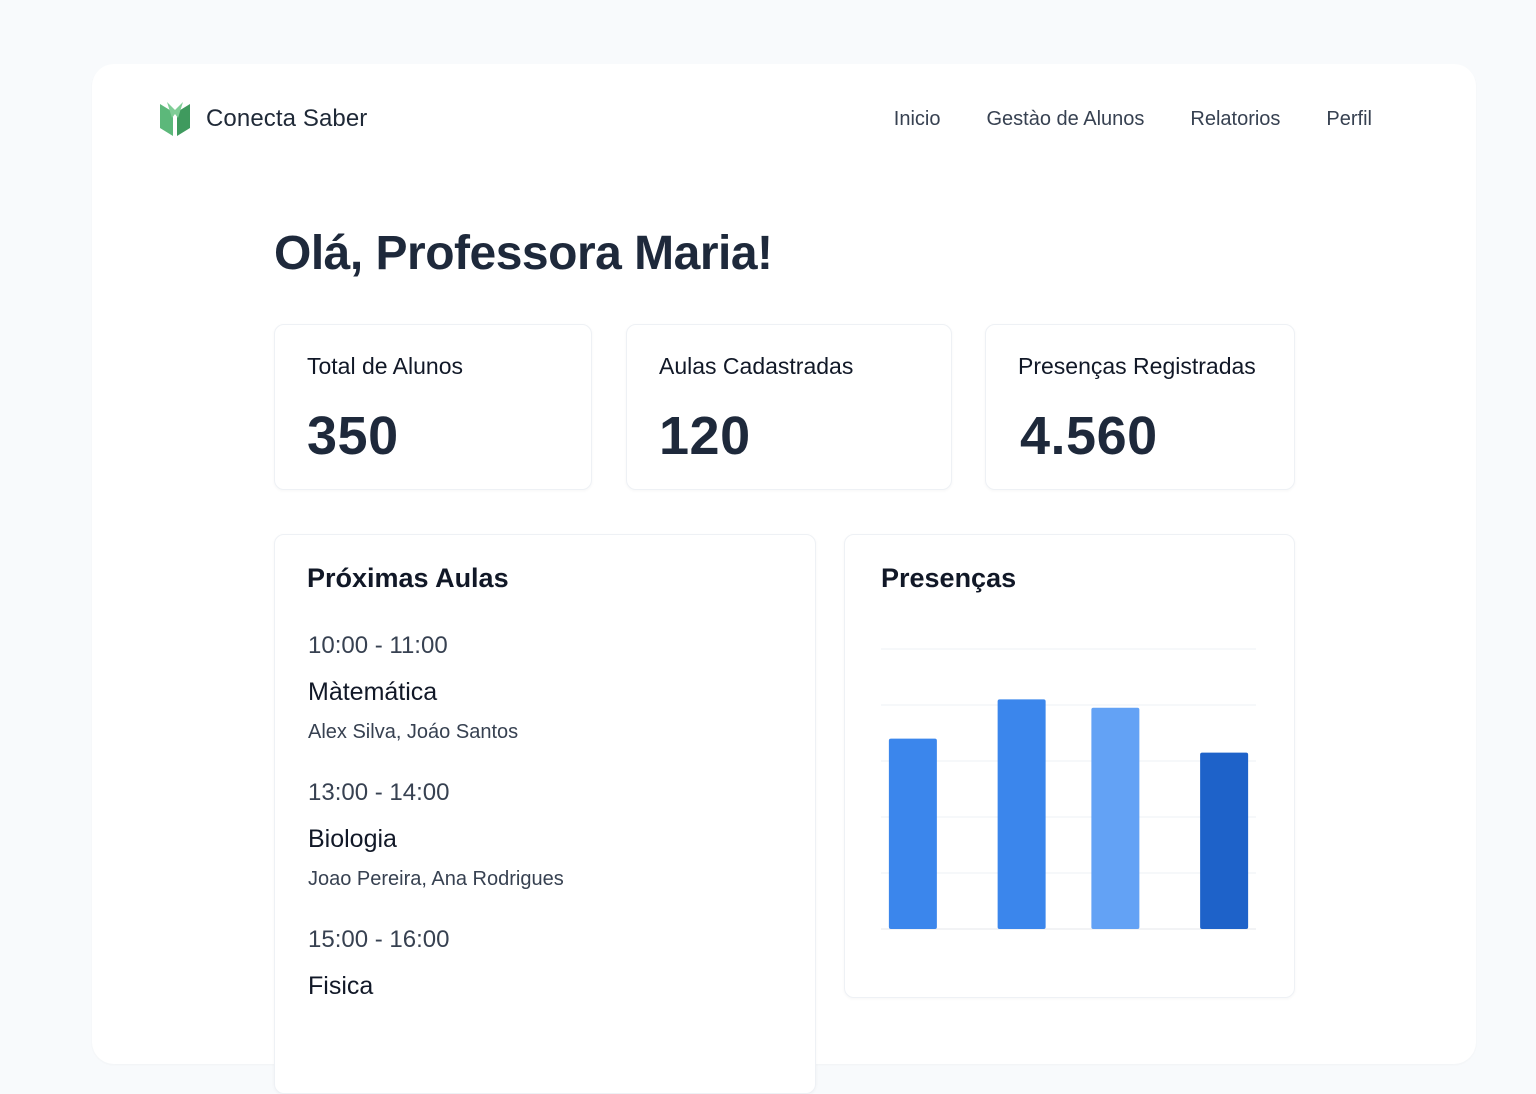  What do you see at coordinates (548, 998) in the screenshot?
I see `class-item: 15:00 - 16:00 Fisica` at bounding box center [548, 998].